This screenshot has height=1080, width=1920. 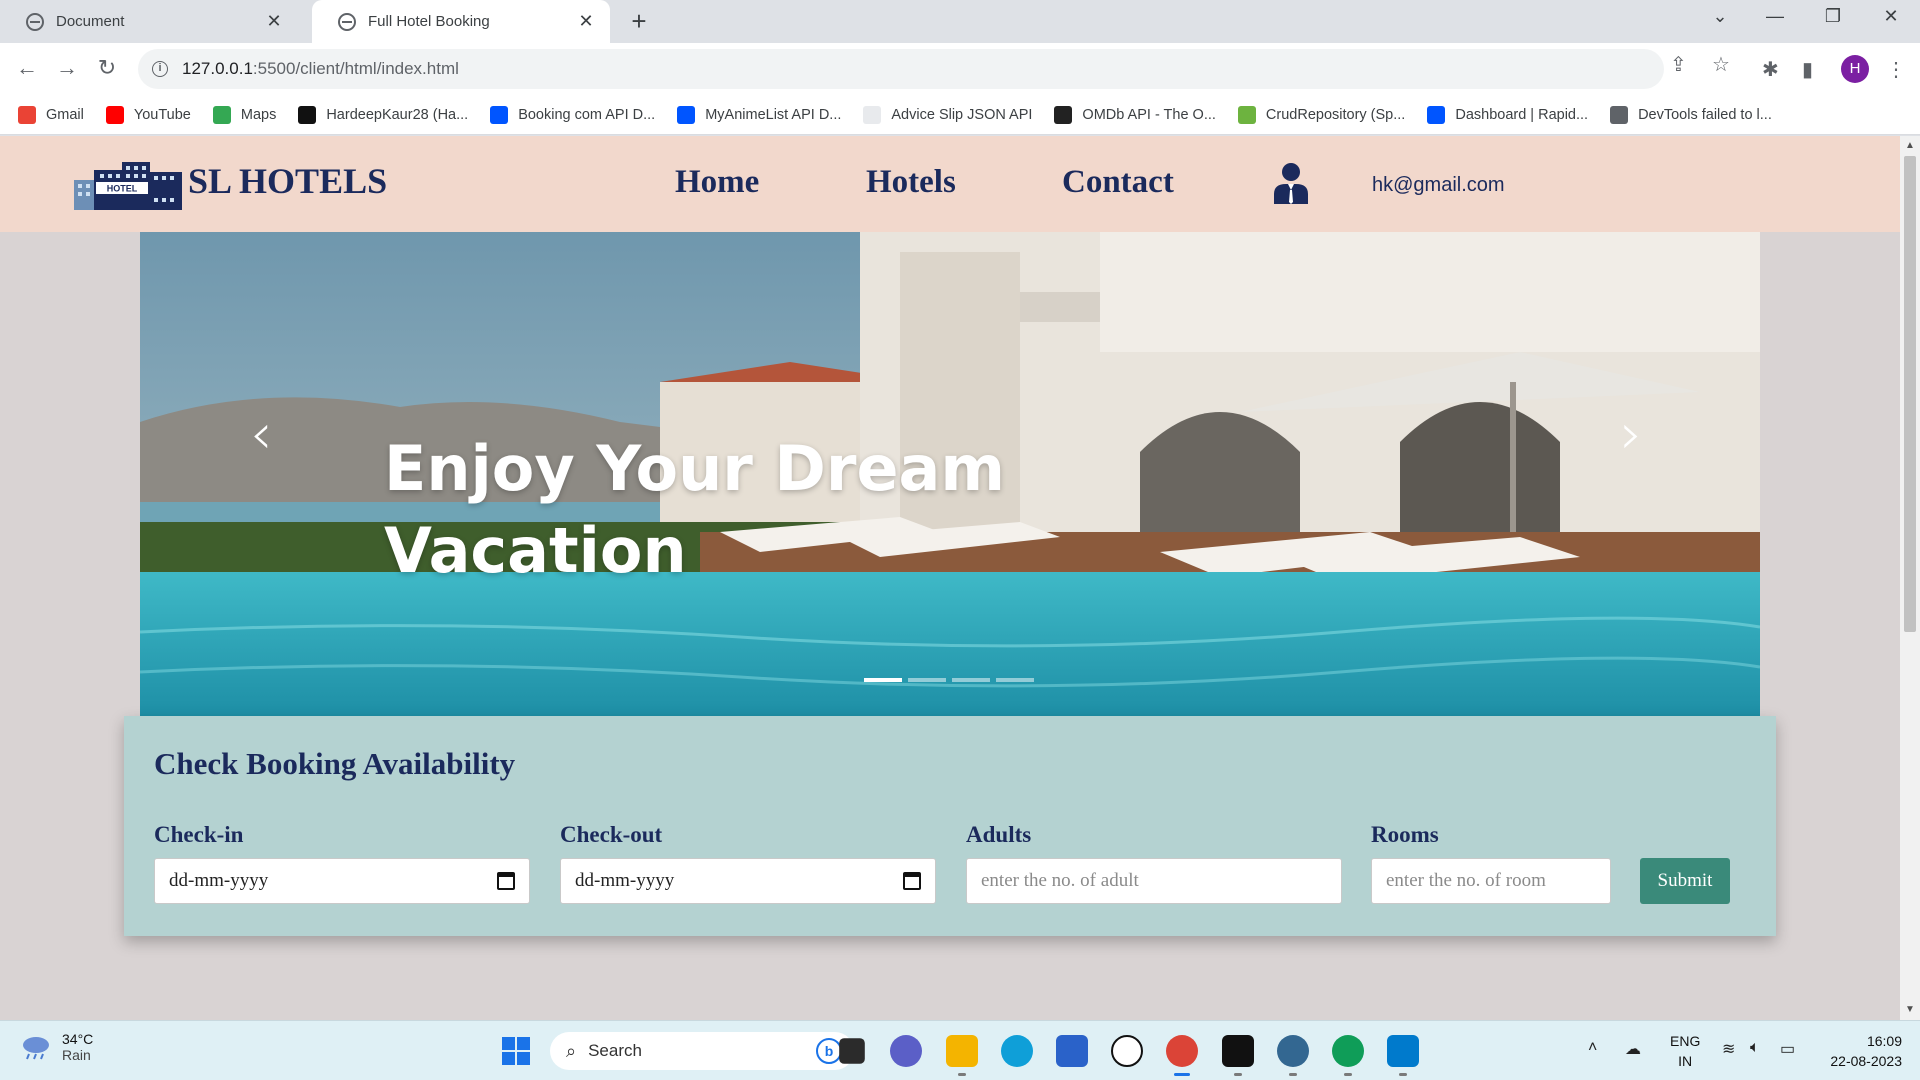 I want to click on gmail-icon, so click(x=27, y=114).